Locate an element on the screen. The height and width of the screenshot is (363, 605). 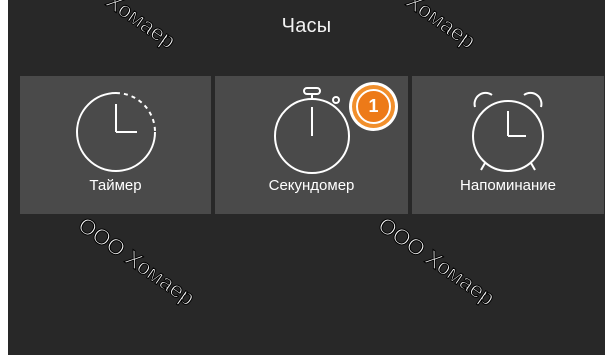
tile-timer: Таймер is located at coordinates (115, 145).